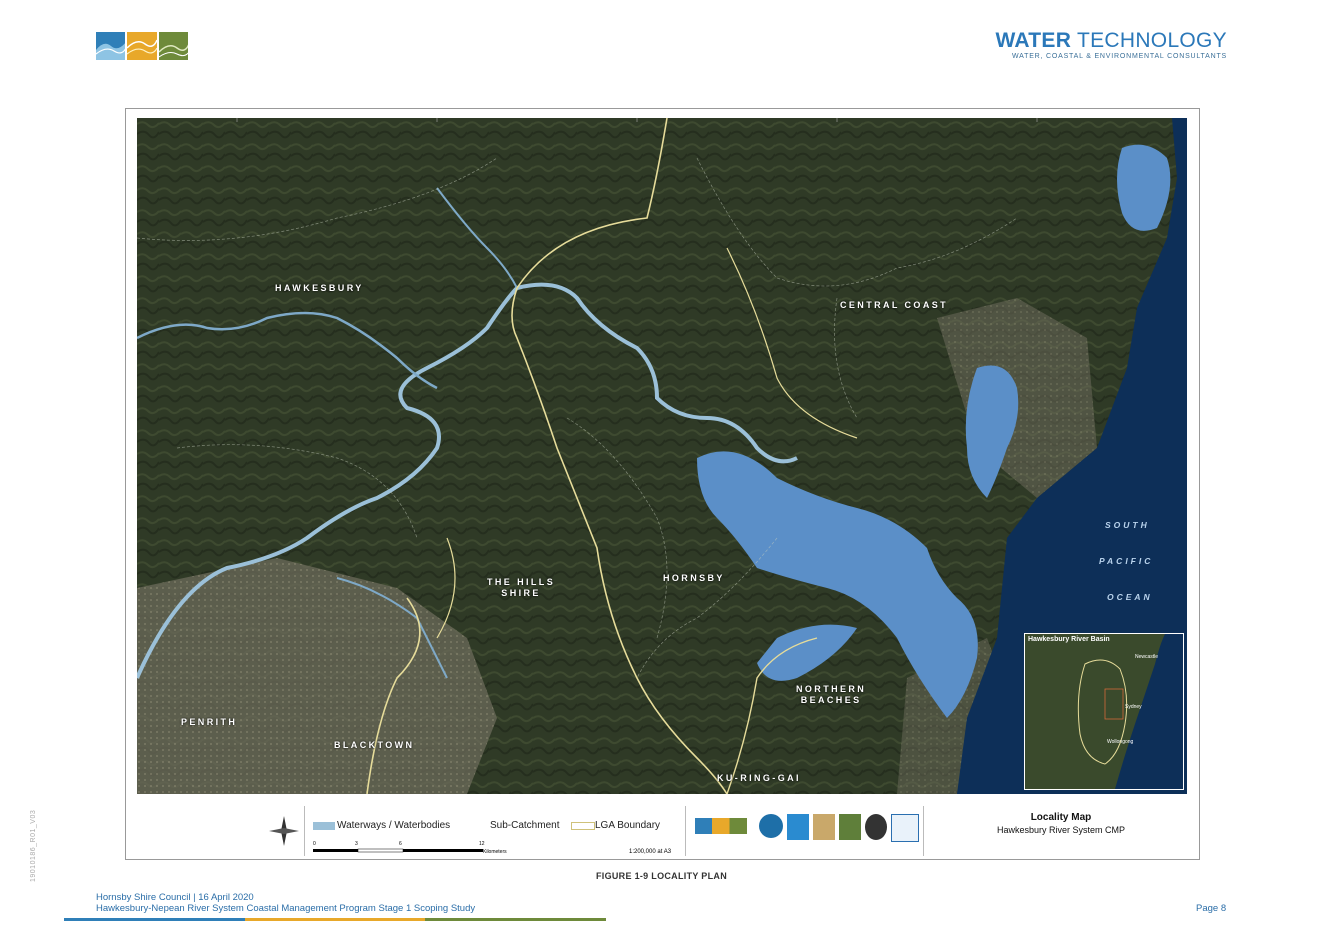 The image size is (1339, 947). What do you see at coordinates (521, 582) in the screenshot?
I see `lga-label-the-hills-line1: THE HILLS` at bounding box center [521, 582].